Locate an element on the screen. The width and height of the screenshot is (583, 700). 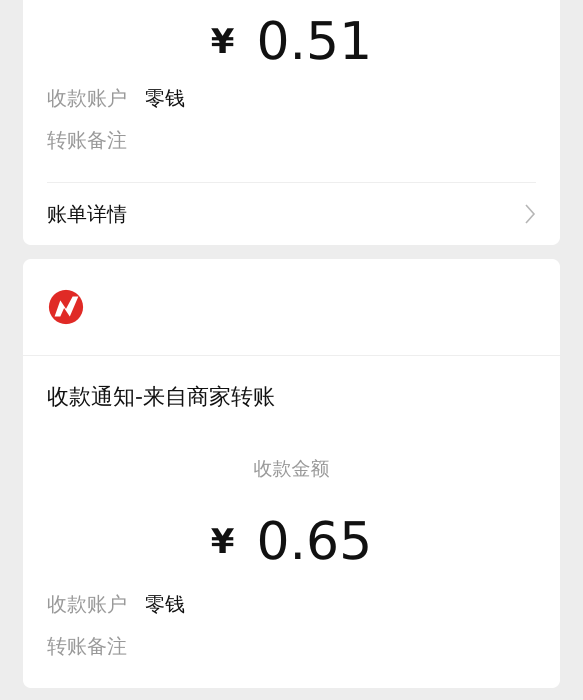
notice-title: 收款通知-来自商家转账 is located at coordinates (161, 398).